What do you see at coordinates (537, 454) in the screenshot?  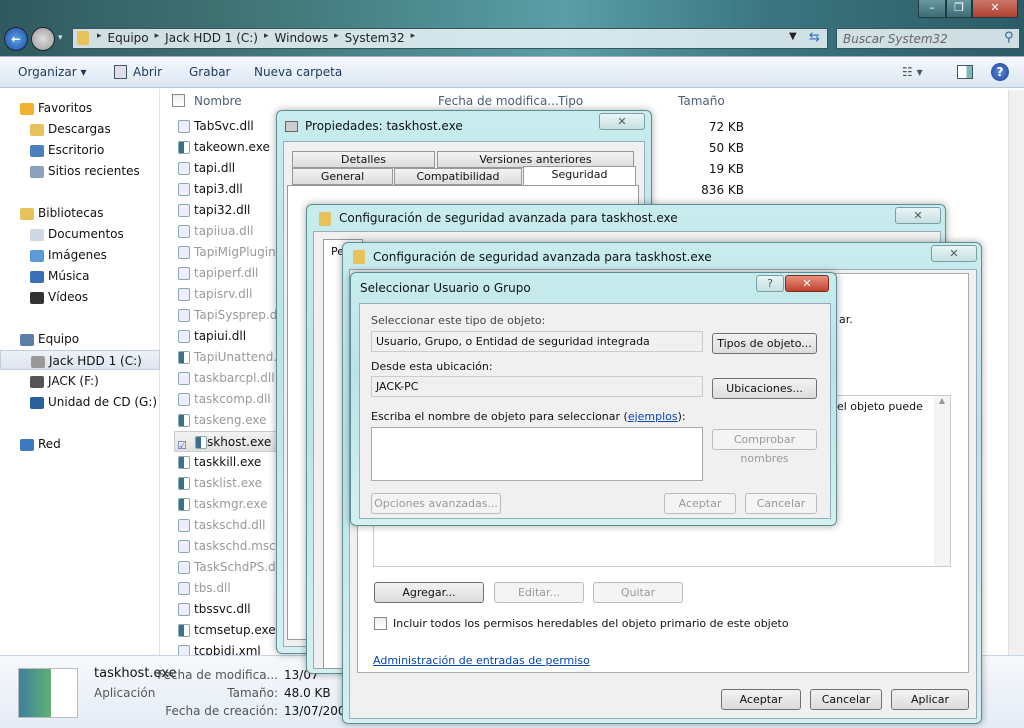 I see `object-names-input` at bounding box center [537, 454].